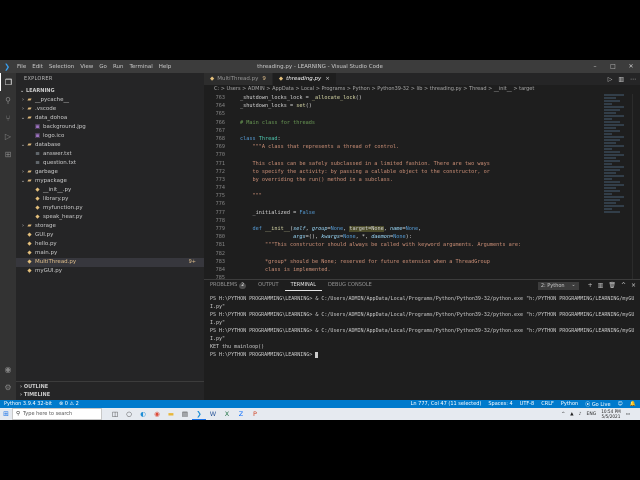 This screenshot has width=640, height=480. I want to click on code-line: 776, so click(404, 204).